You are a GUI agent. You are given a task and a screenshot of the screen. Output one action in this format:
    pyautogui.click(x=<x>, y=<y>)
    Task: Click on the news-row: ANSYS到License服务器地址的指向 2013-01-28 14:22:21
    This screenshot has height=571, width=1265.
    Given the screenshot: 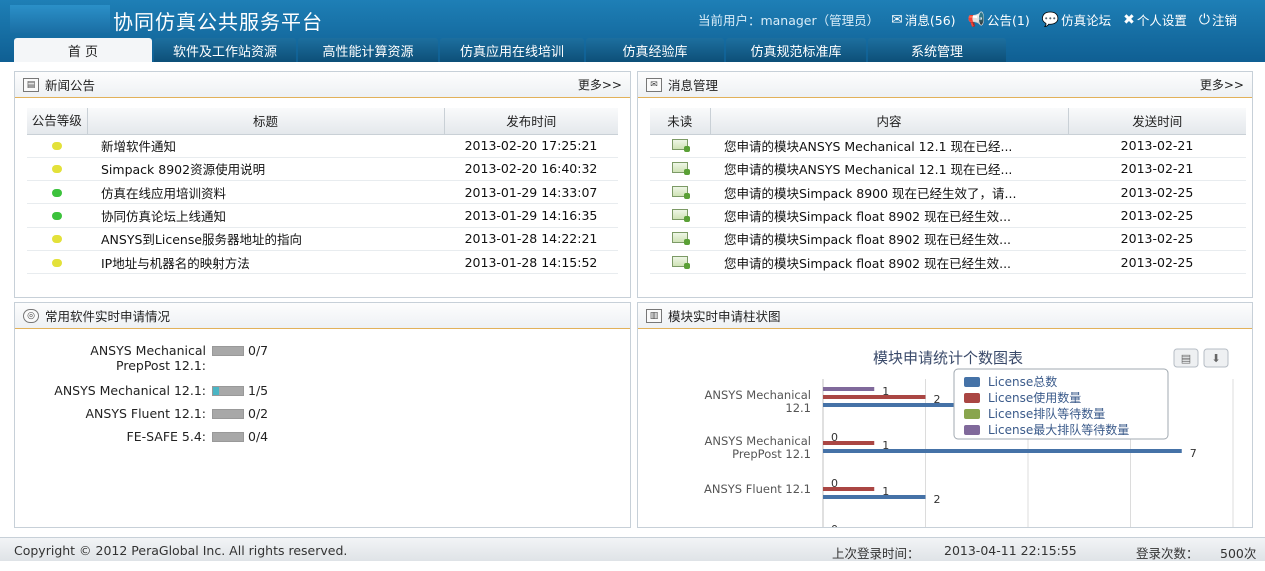 What is the action you would take?
    pyautogui.click(x=322, y=239)
    